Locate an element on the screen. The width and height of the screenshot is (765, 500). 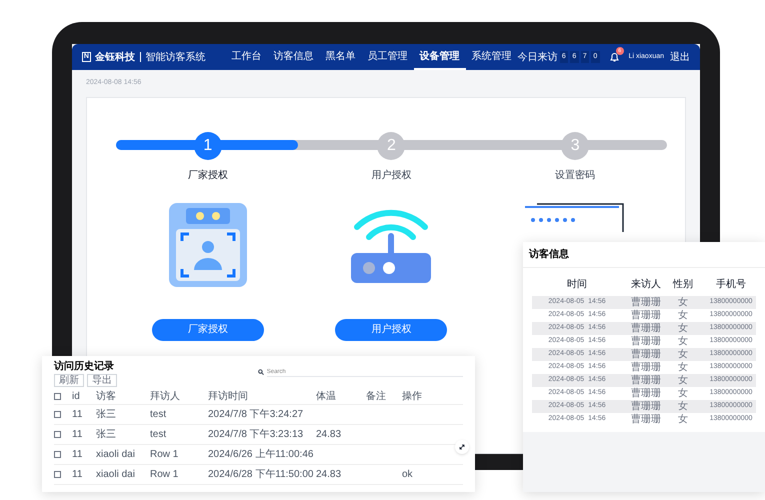
column-header: 拜访时间 is located at coordinates (228, 397).